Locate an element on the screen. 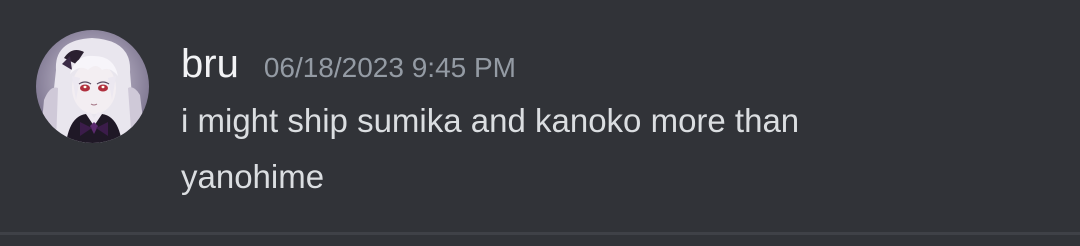 The height and width of the screenshot is (246, 1080). message-timestamp: 06/18/2023 9:45 PM is located at coordinates (390, 67).